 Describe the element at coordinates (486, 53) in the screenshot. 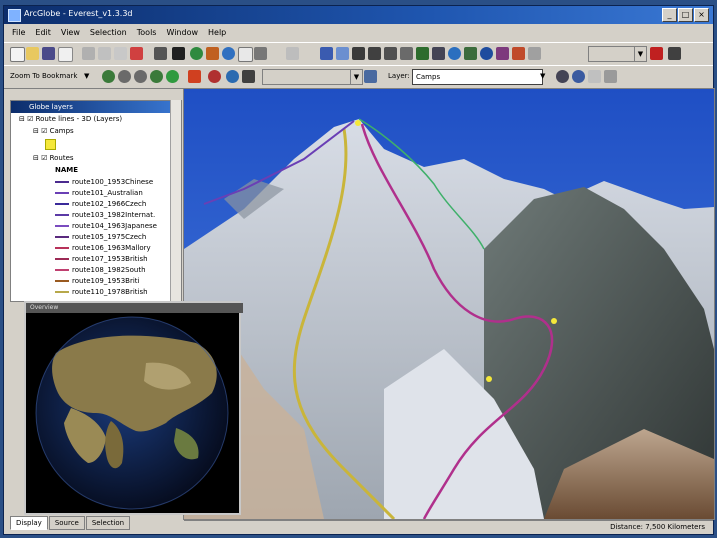

I see `rotate-icon` at that location.